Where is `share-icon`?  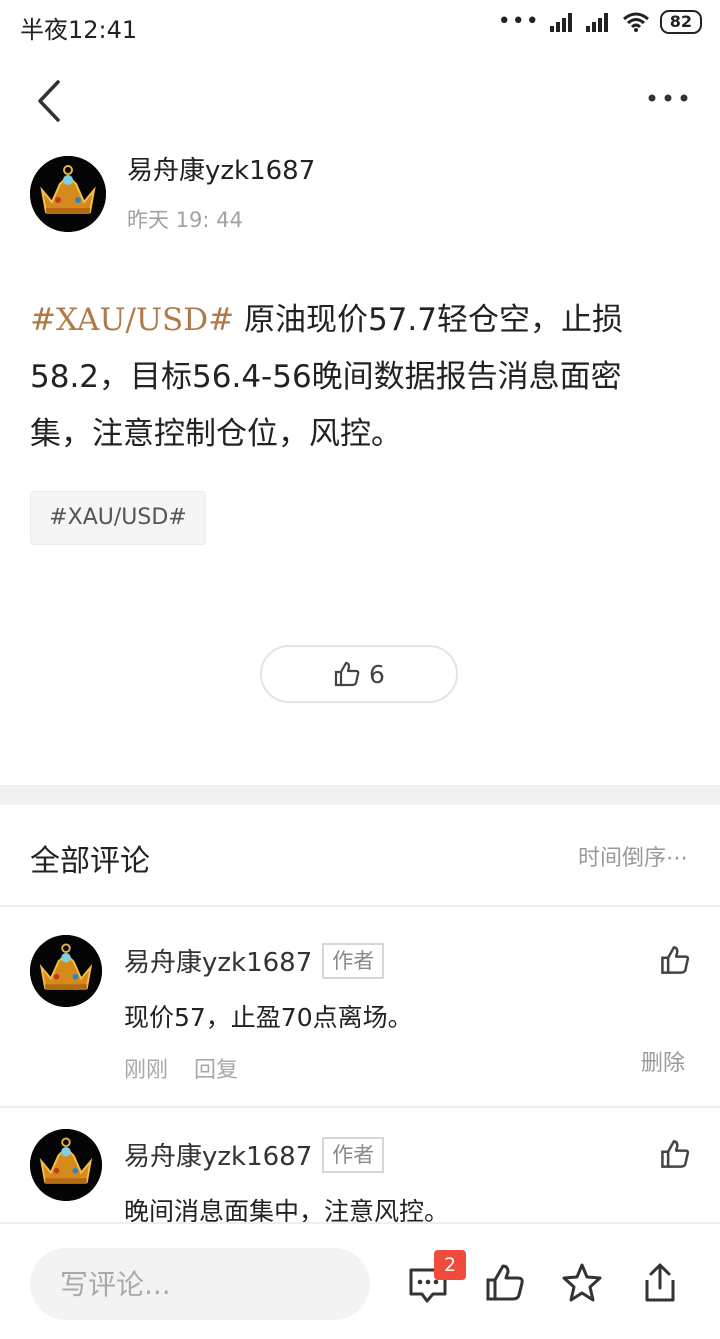 share-icon is located at coordinates (660, 1283).